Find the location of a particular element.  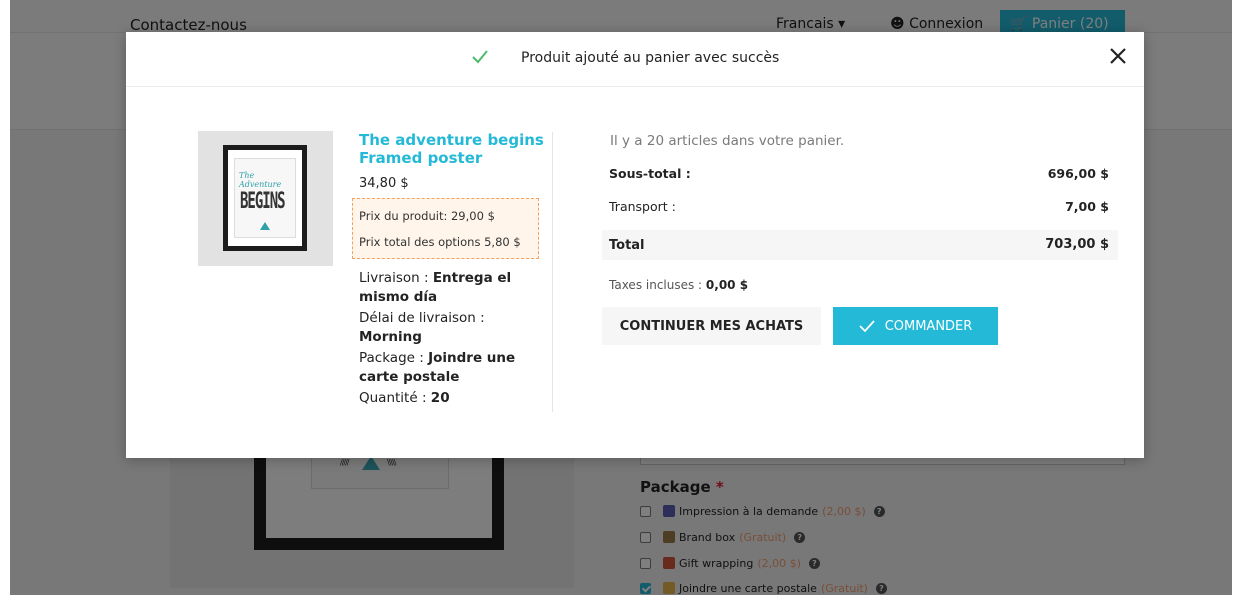

continue-shopping-button: Continuer mes achats is located at coordinates (711, 326).